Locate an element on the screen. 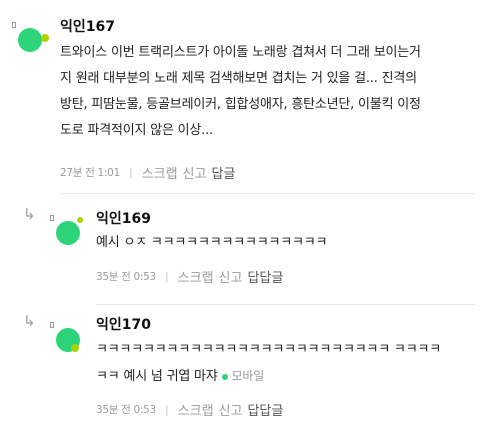  comment-text-segment: ㅋㅋ 예시 넘 귀엽 마쟈 is located at coordinates (157, 376).